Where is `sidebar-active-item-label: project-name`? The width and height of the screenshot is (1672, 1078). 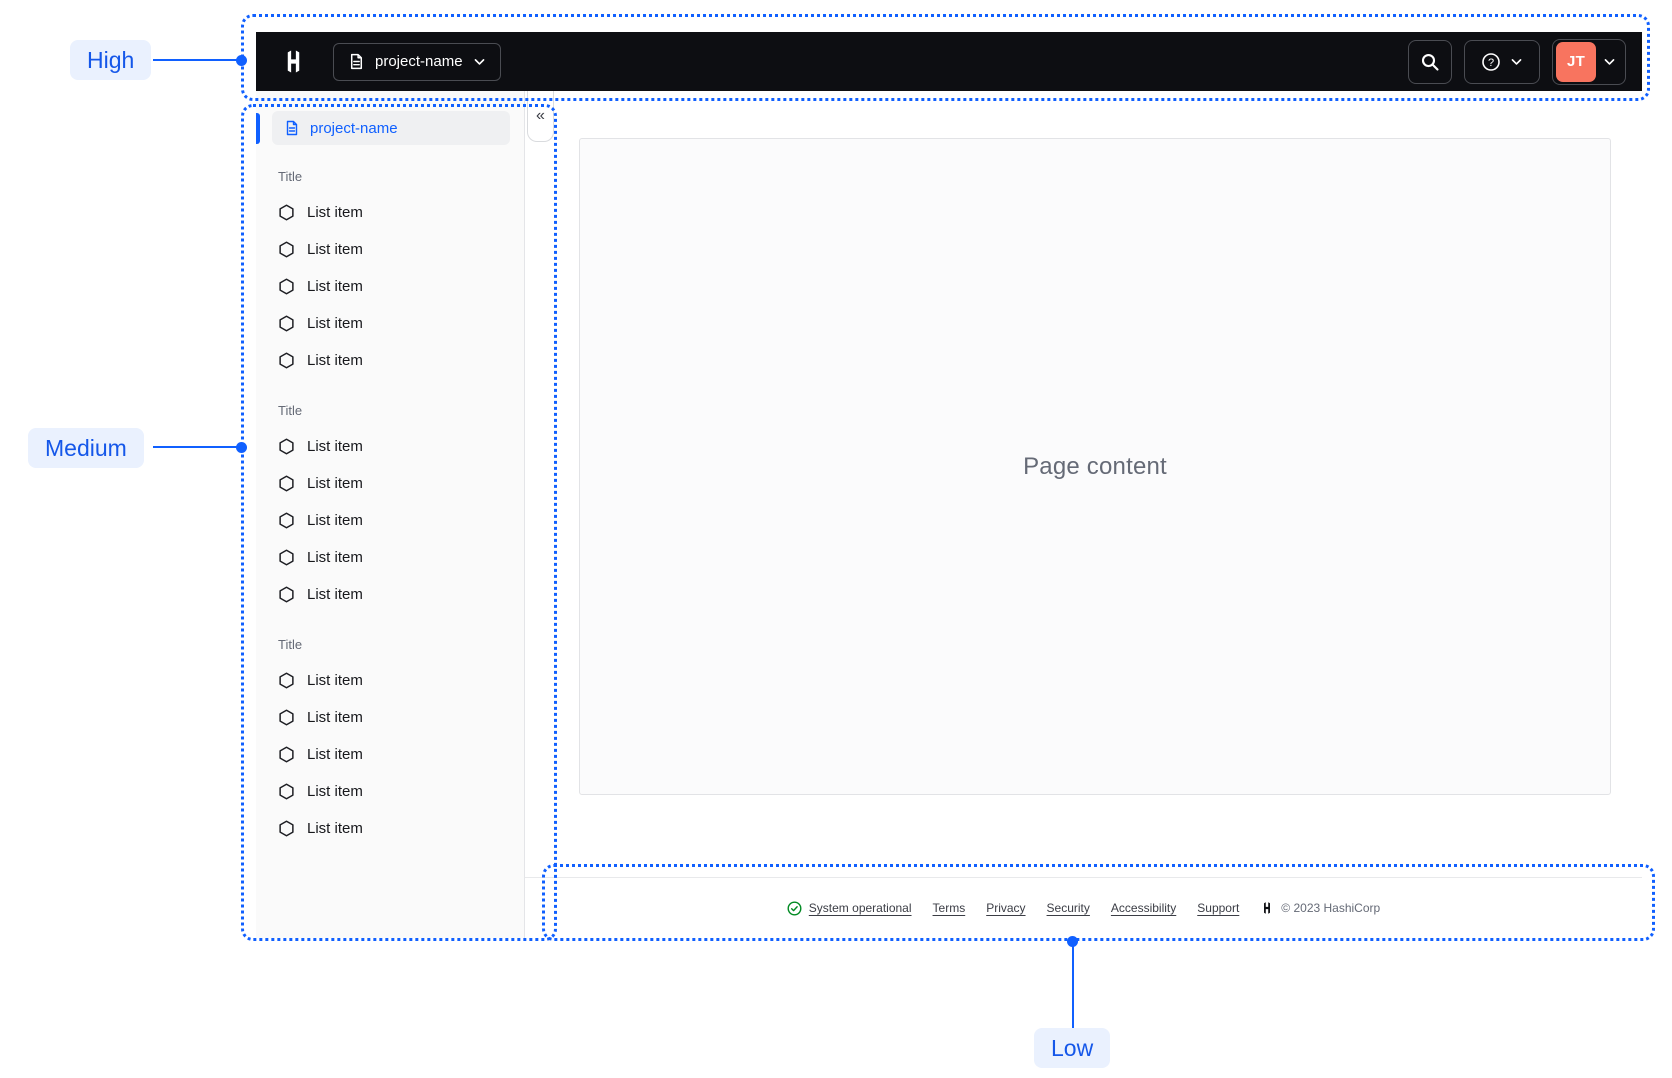
sidebar-active-item-label: project-name is located at coordinates (354, 128).